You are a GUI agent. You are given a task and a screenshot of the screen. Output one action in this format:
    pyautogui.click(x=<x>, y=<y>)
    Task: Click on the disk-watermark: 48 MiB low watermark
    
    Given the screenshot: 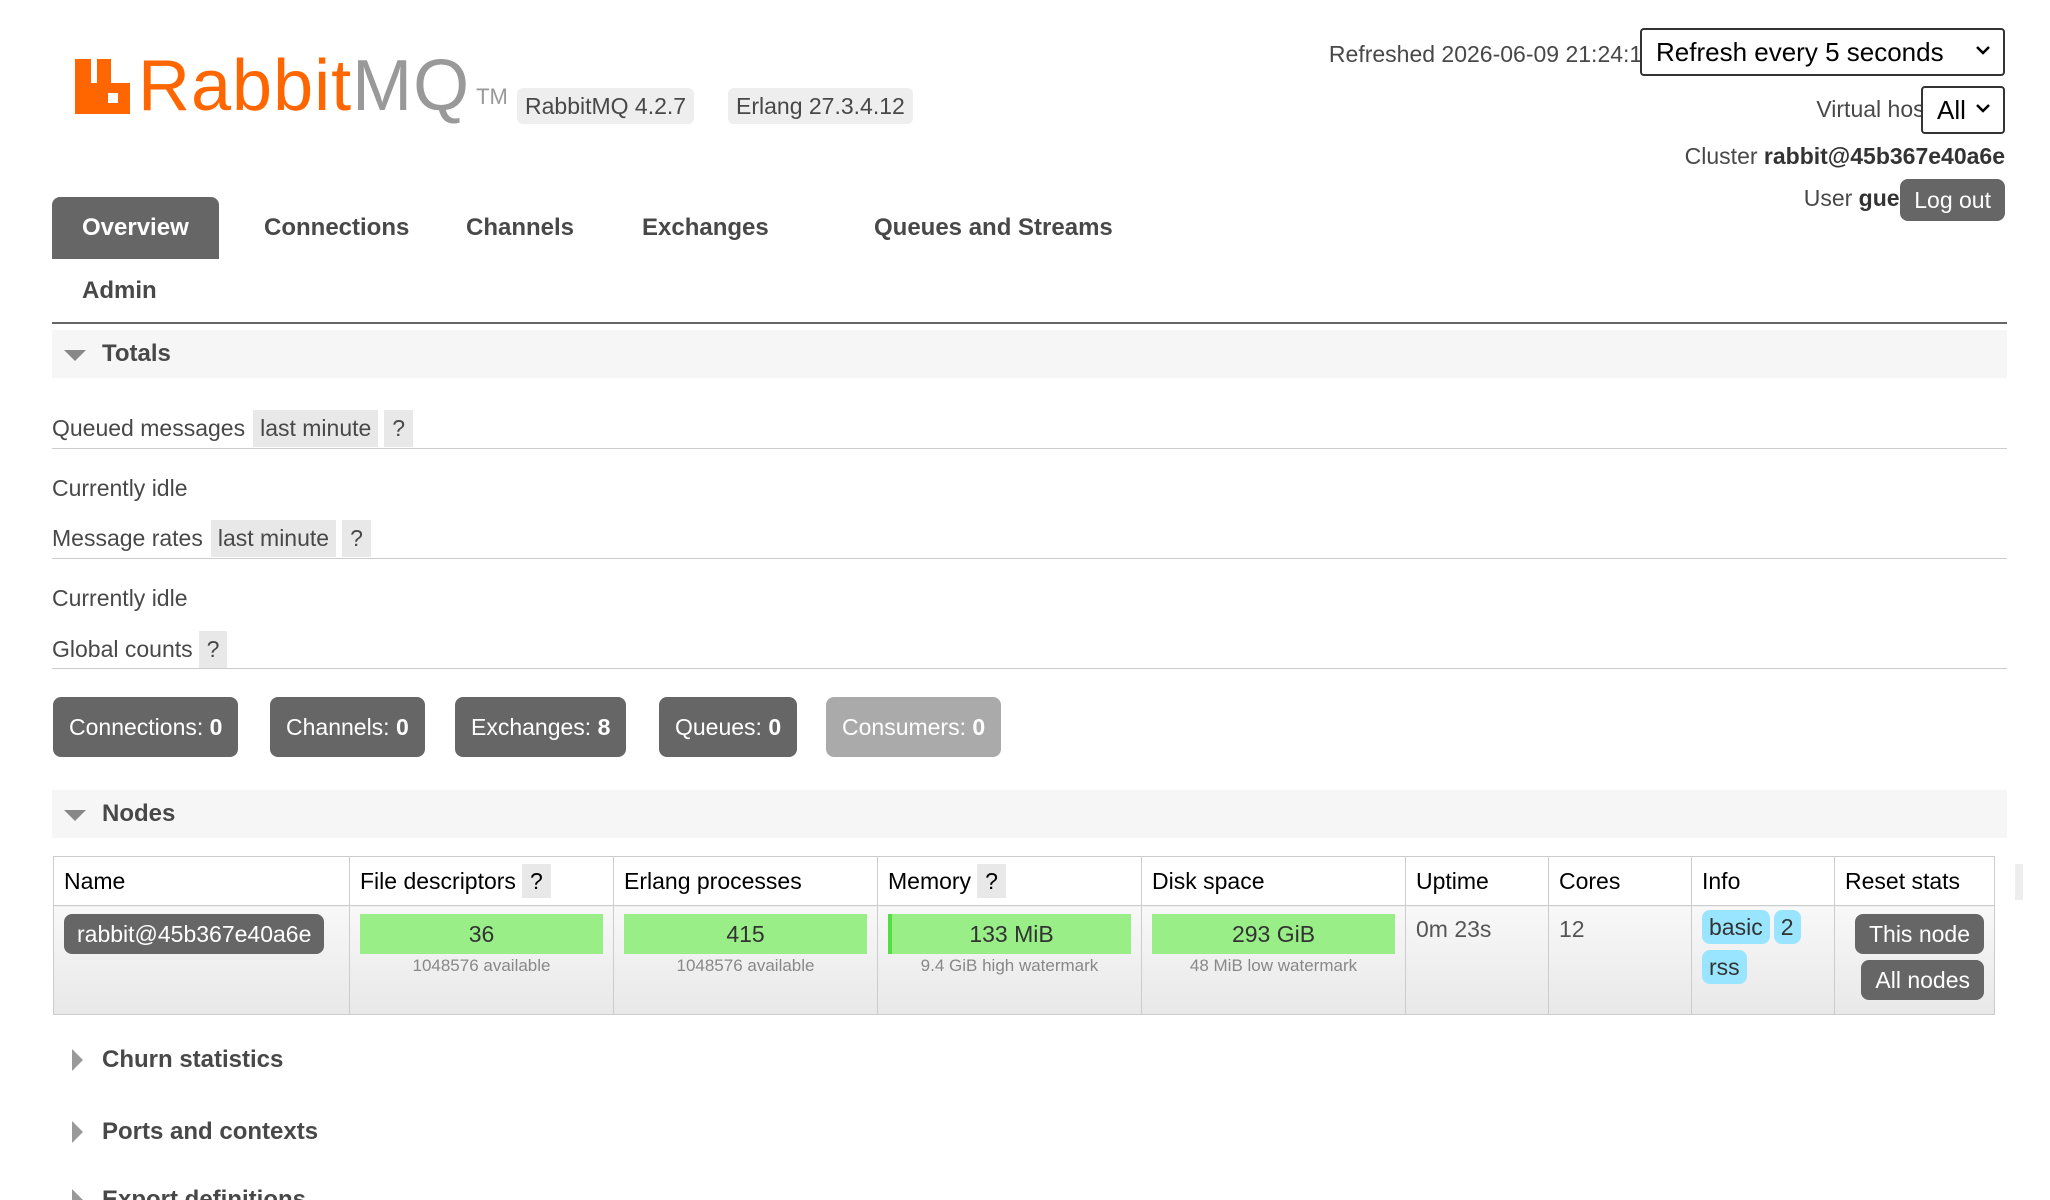 What is the action you would take?
    pyautogui.click(x=1273, y=965)
    